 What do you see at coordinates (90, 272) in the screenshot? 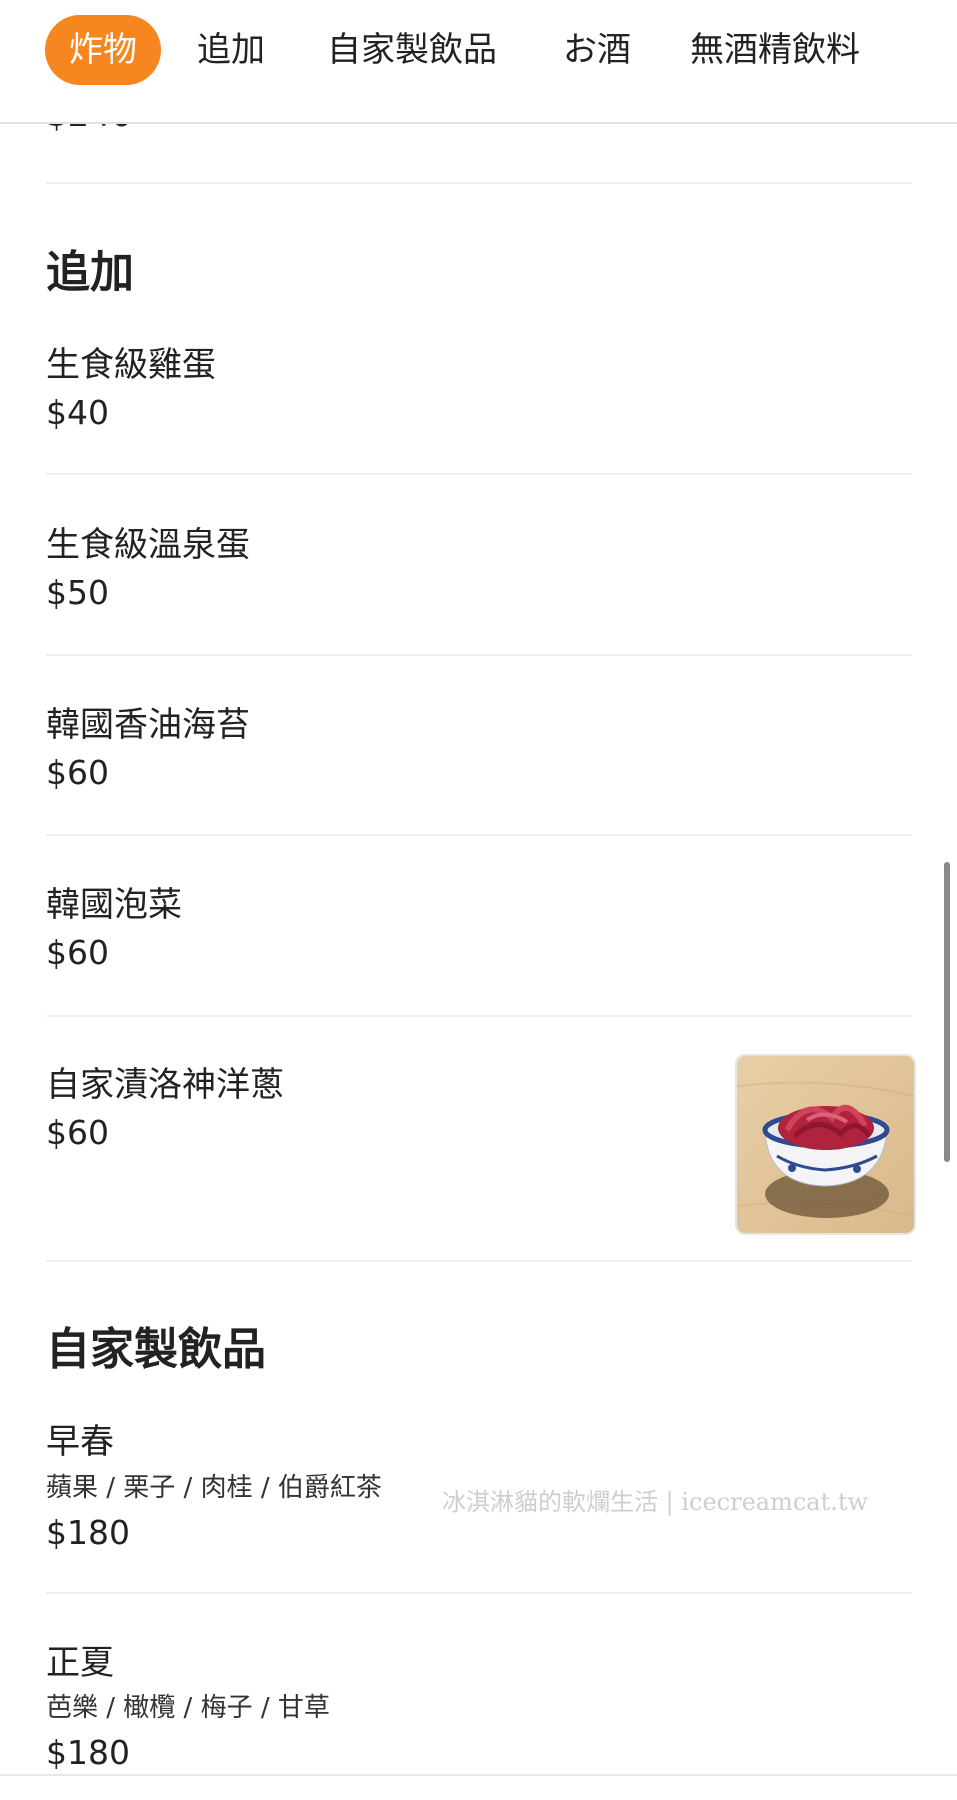
I see `section-title-extras: 追加` at bounding box center [90, 272].